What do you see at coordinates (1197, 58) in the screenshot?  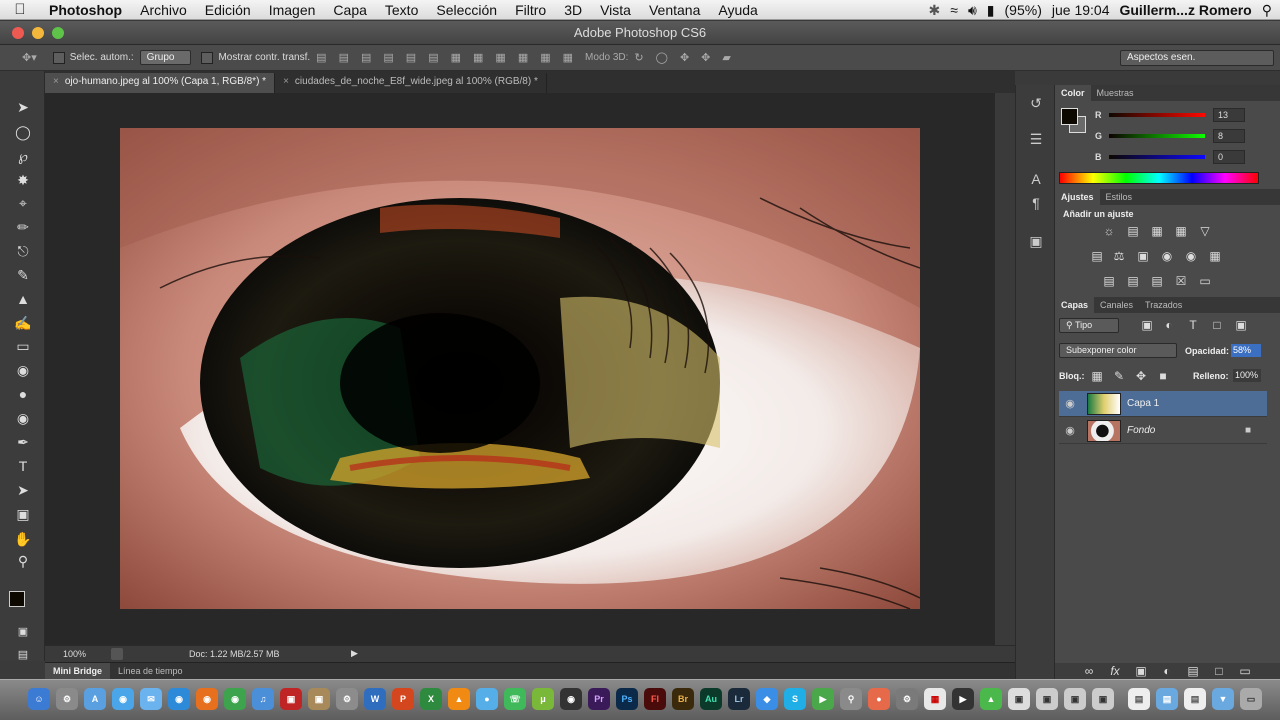 I see `workspace-dropdown: Aspectos esen.` at bounding box center [1197, 58].